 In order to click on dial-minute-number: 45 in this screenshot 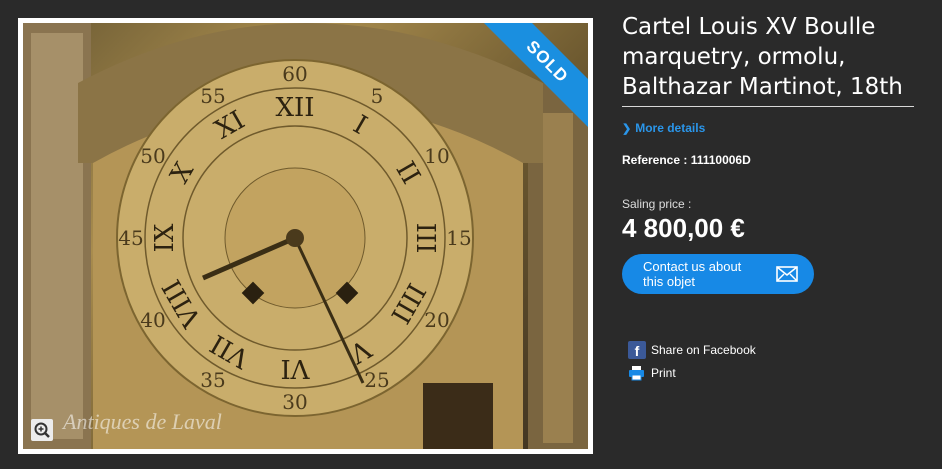, I will do `click(130, 238)`.